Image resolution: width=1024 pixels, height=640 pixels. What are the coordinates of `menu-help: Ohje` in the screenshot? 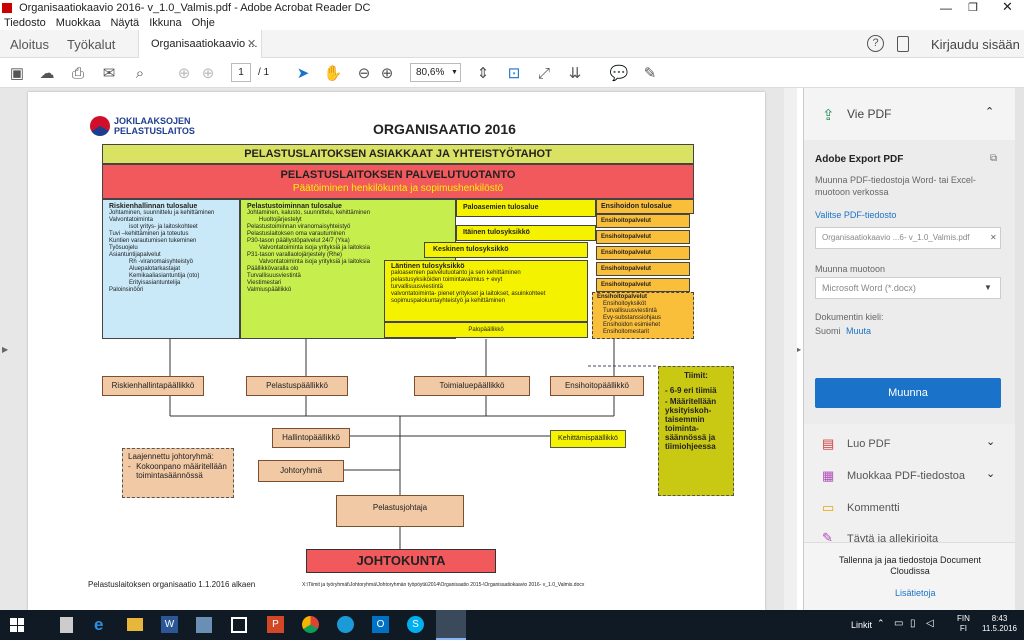 It's located at (203, 23).